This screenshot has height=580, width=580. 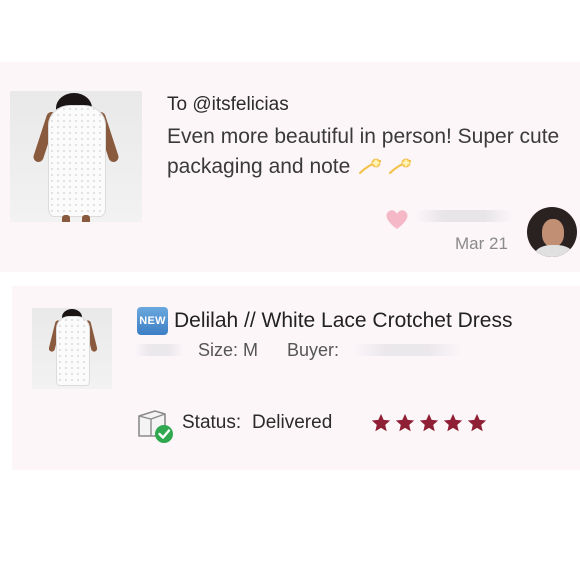 What do you see at coordinates (313, 350) in the screenshot?
I see `buyer-label: Buyer:` at bounding box center [313, 350].